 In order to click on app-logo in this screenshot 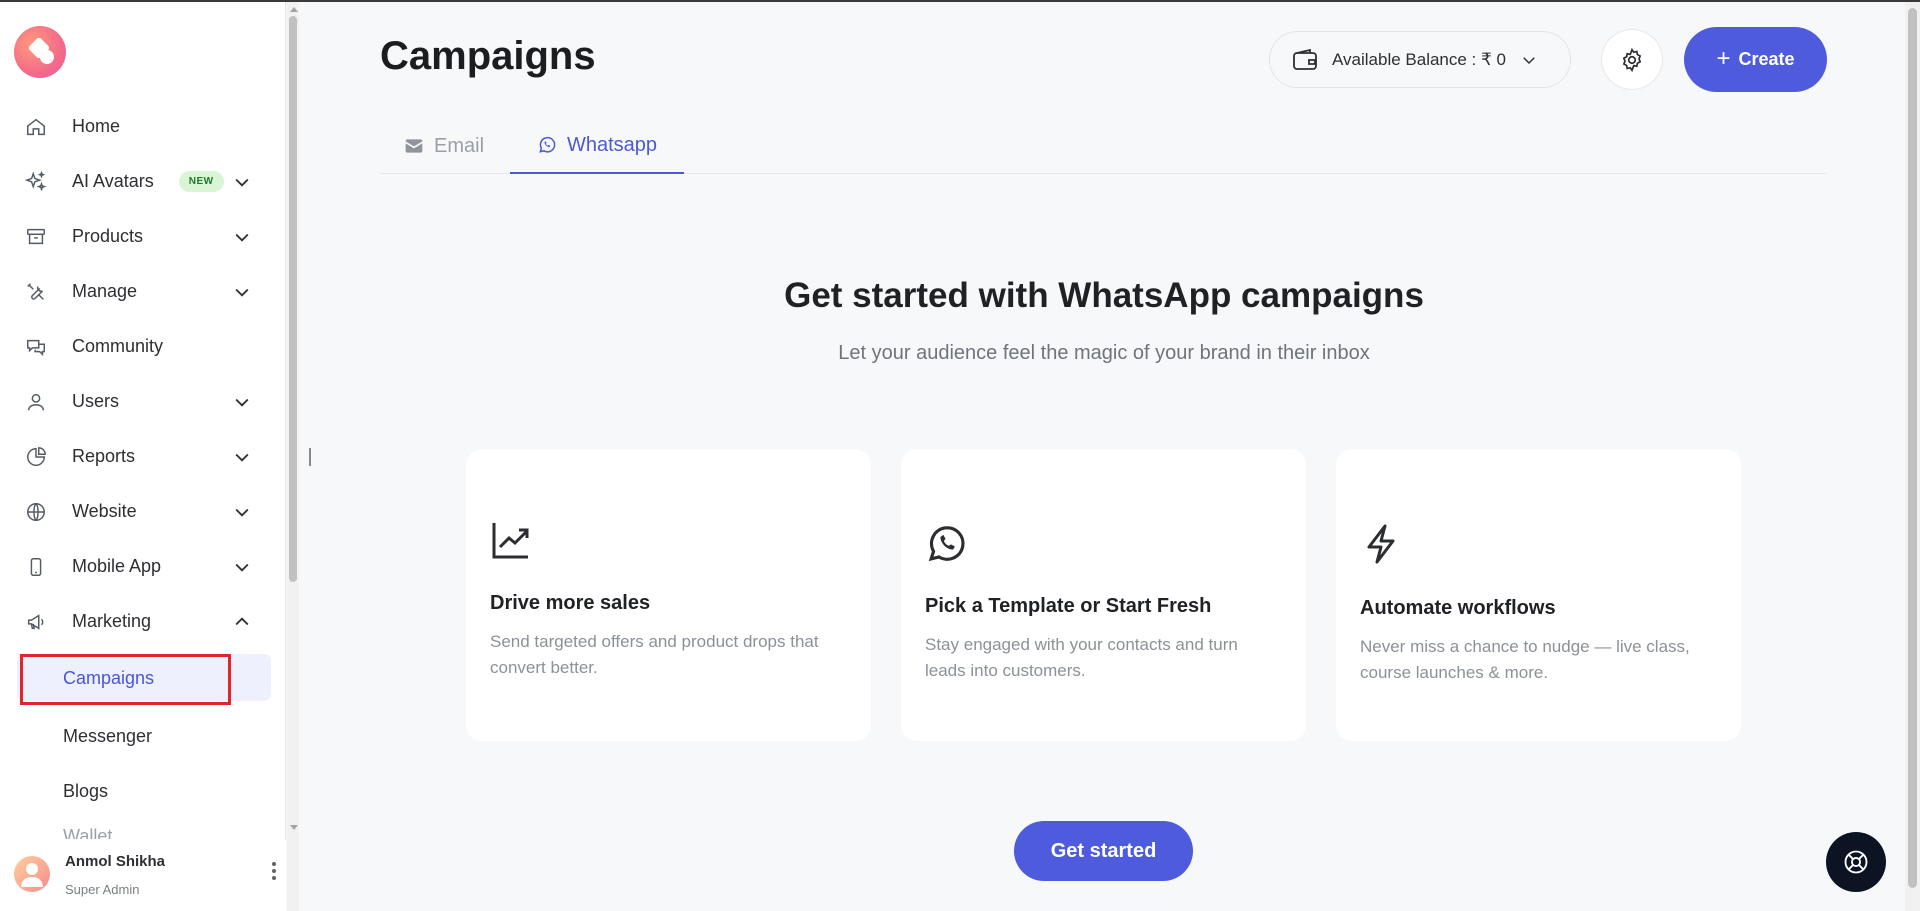, I will do `click(40, 52)`.